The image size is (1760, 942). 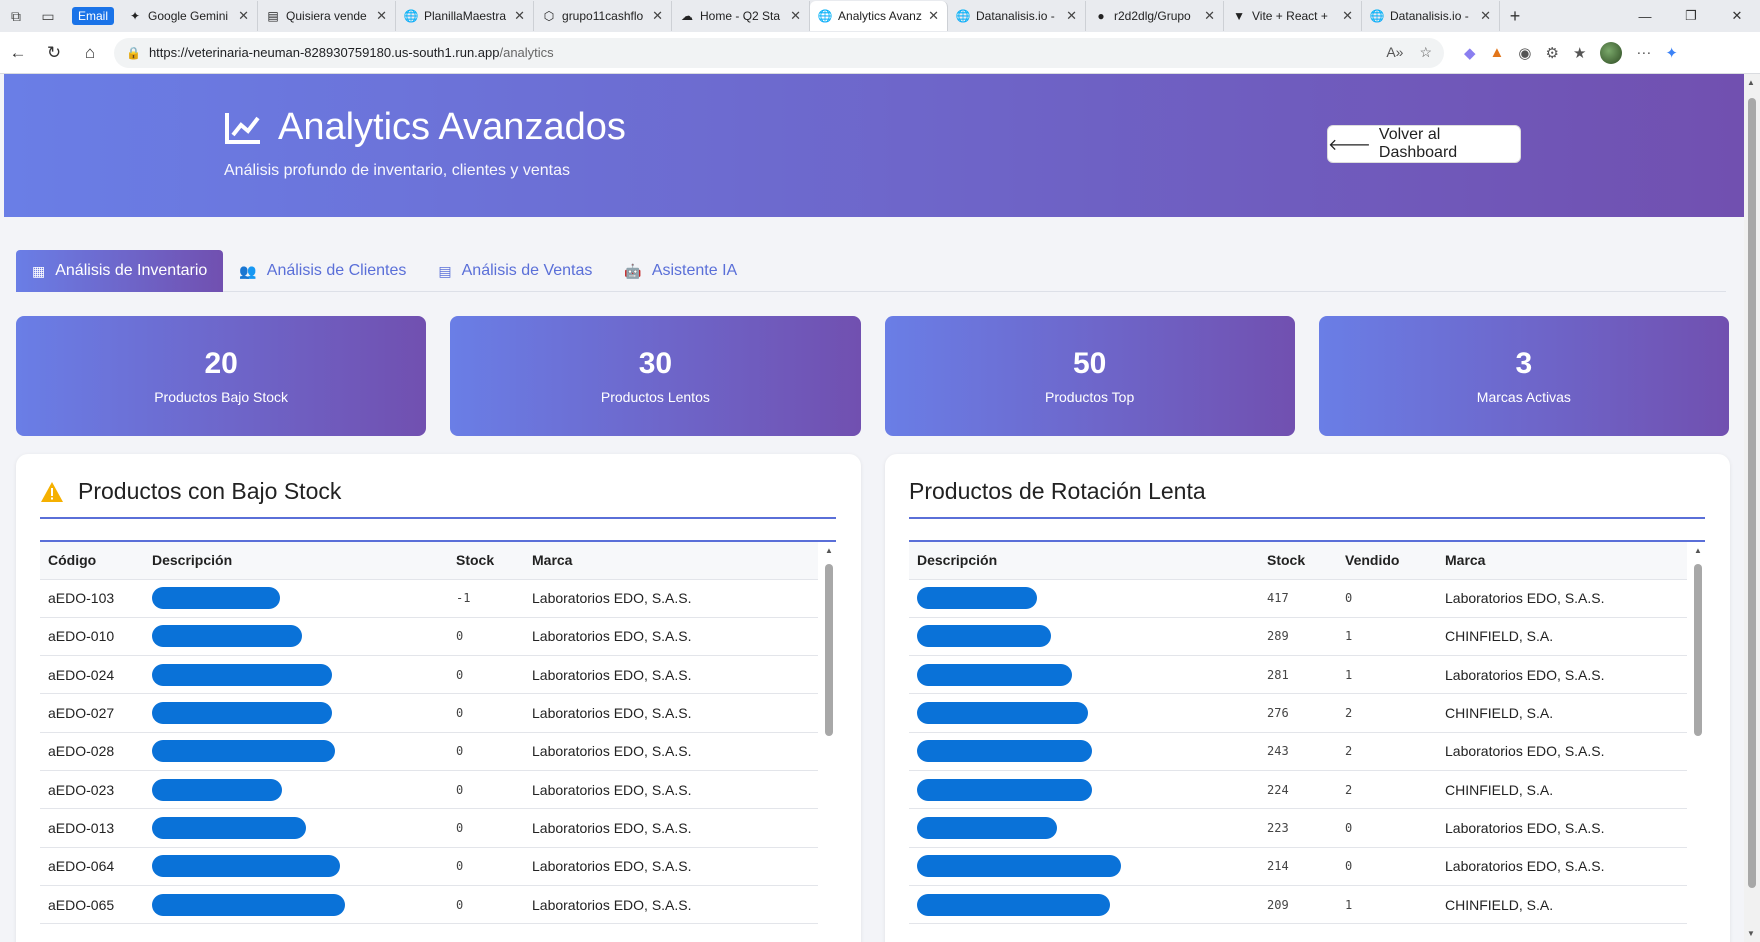 What do you see at coordinates (1387, 561) in the screenshot?
I see `col-header-vendido: Vendido` at bounding box center [1387, 561].